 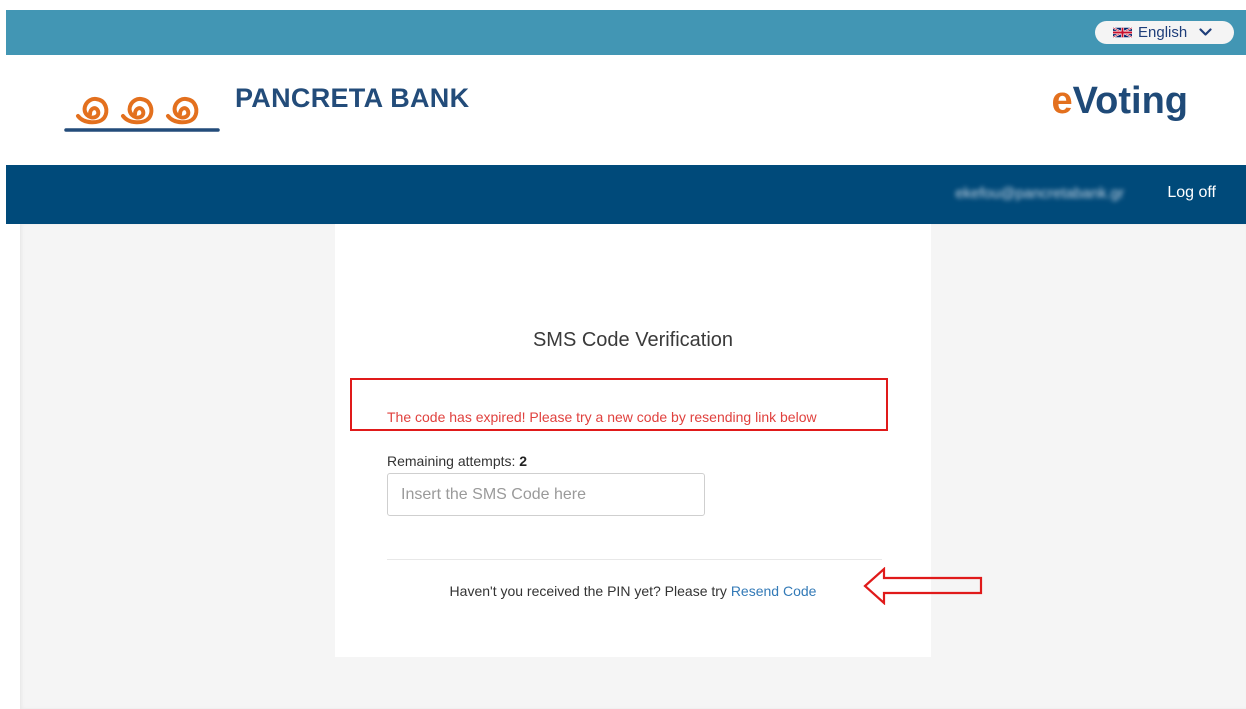 What do you see at coordinates (626, 32) in the screenshot?
I see `top-strip: English` at bounding box center [626, 32].